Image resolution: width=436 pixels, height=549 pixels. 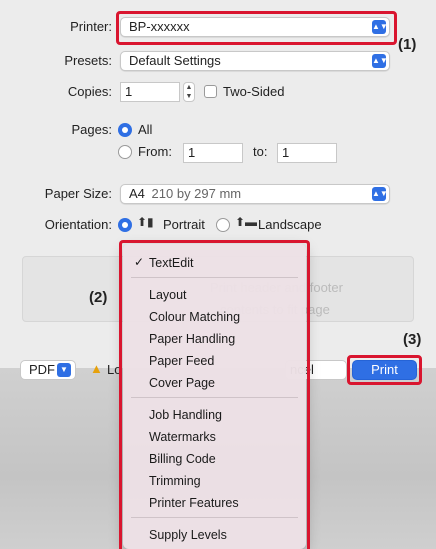 I want to click on copies-field: 1, so click(x=150, y=92).